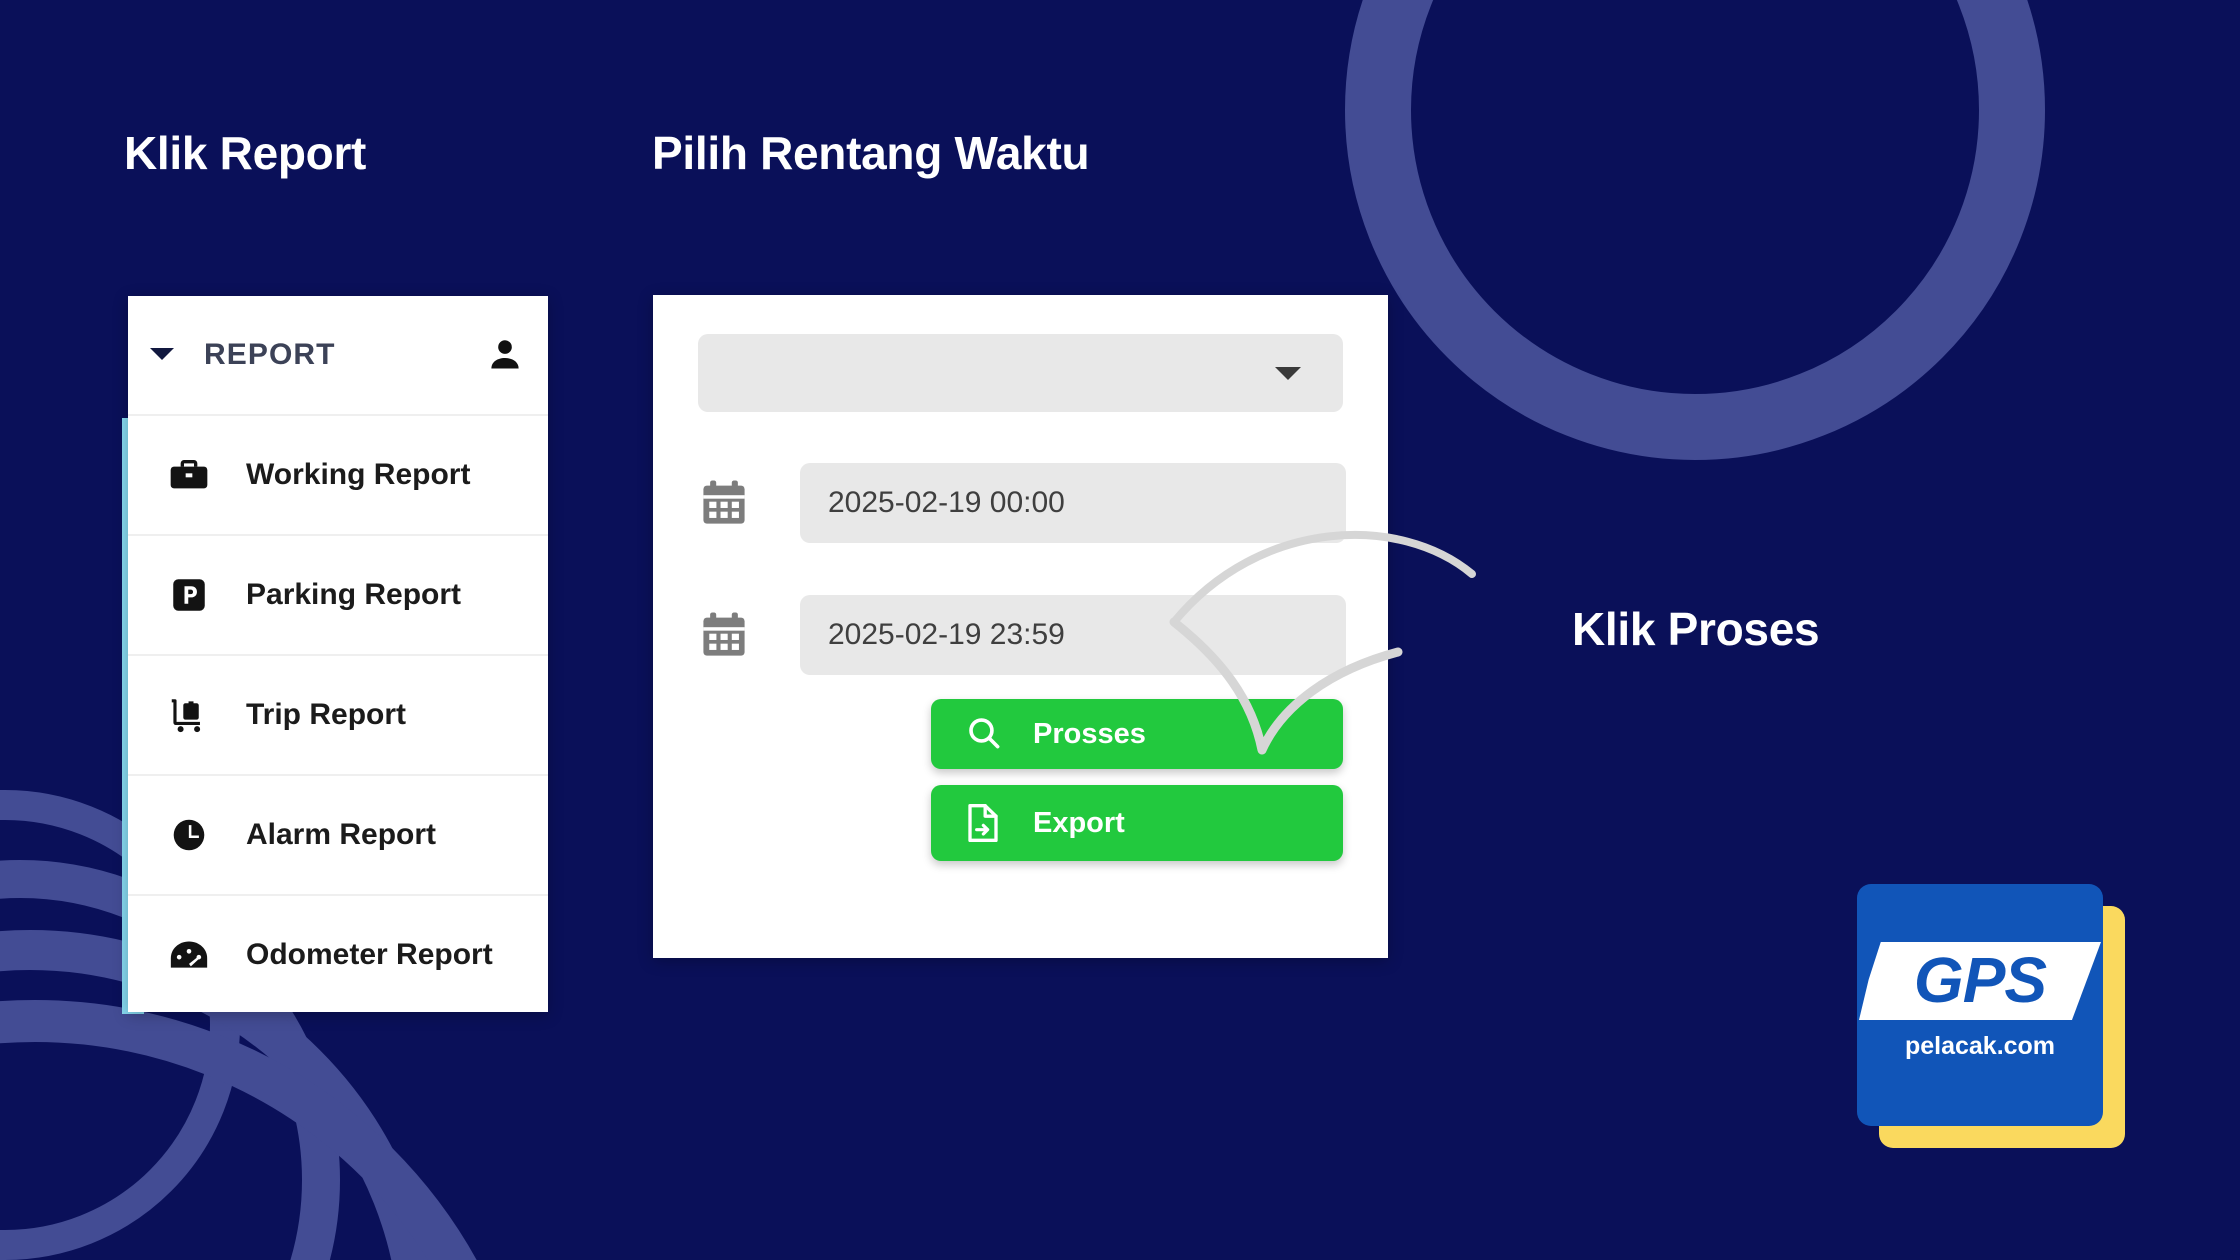  What do you see at coordinates (189, 835) in the screenshot?
I see `clock-icon` at bounding box center [189, 835].